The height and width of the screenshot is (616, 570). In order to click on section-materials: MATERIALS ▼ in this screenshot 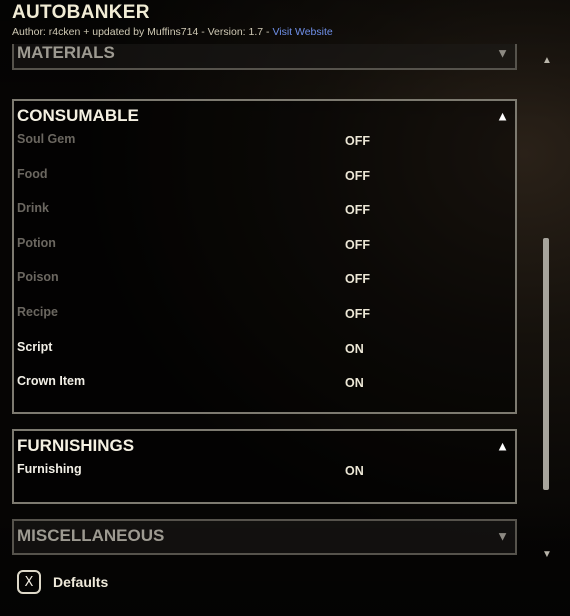, I will do `click(264, 57)`.